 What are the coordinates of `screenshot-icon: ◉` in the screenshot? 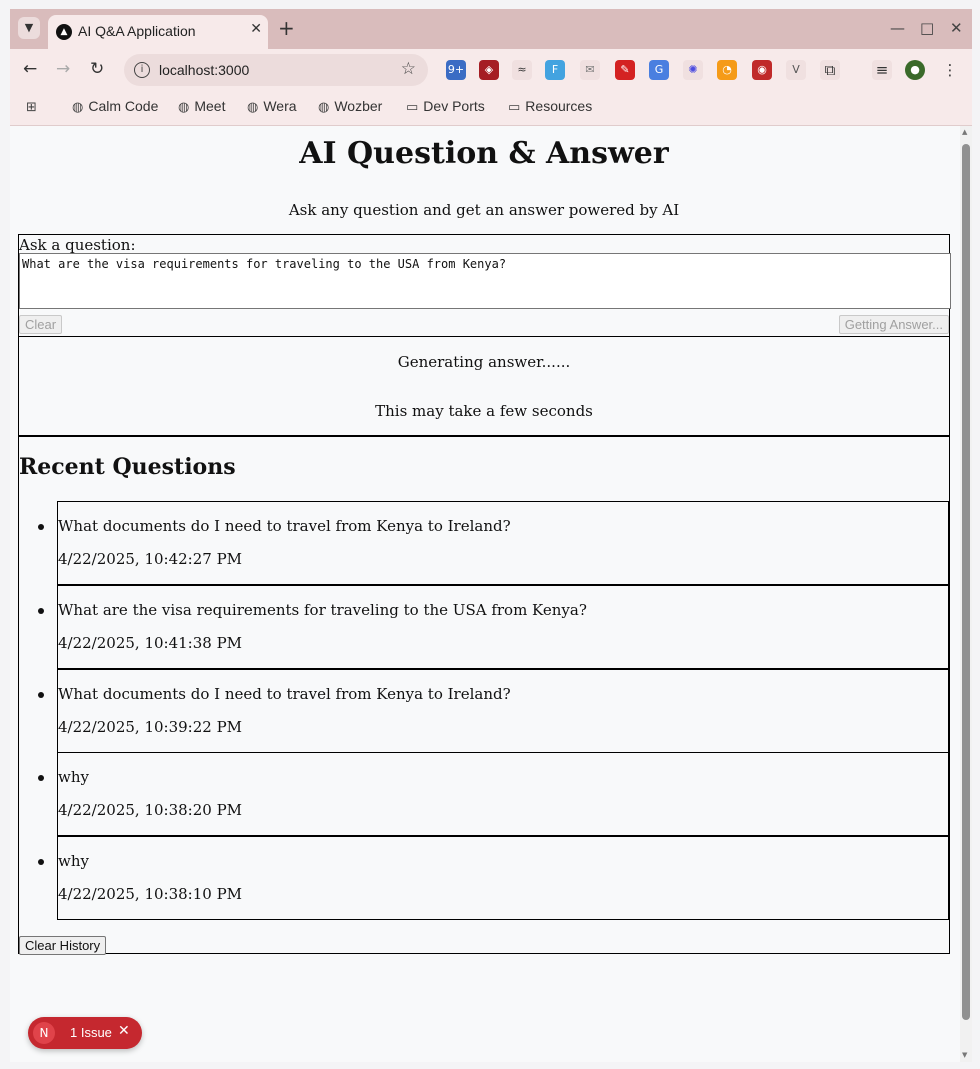 It's located at (762, 70).